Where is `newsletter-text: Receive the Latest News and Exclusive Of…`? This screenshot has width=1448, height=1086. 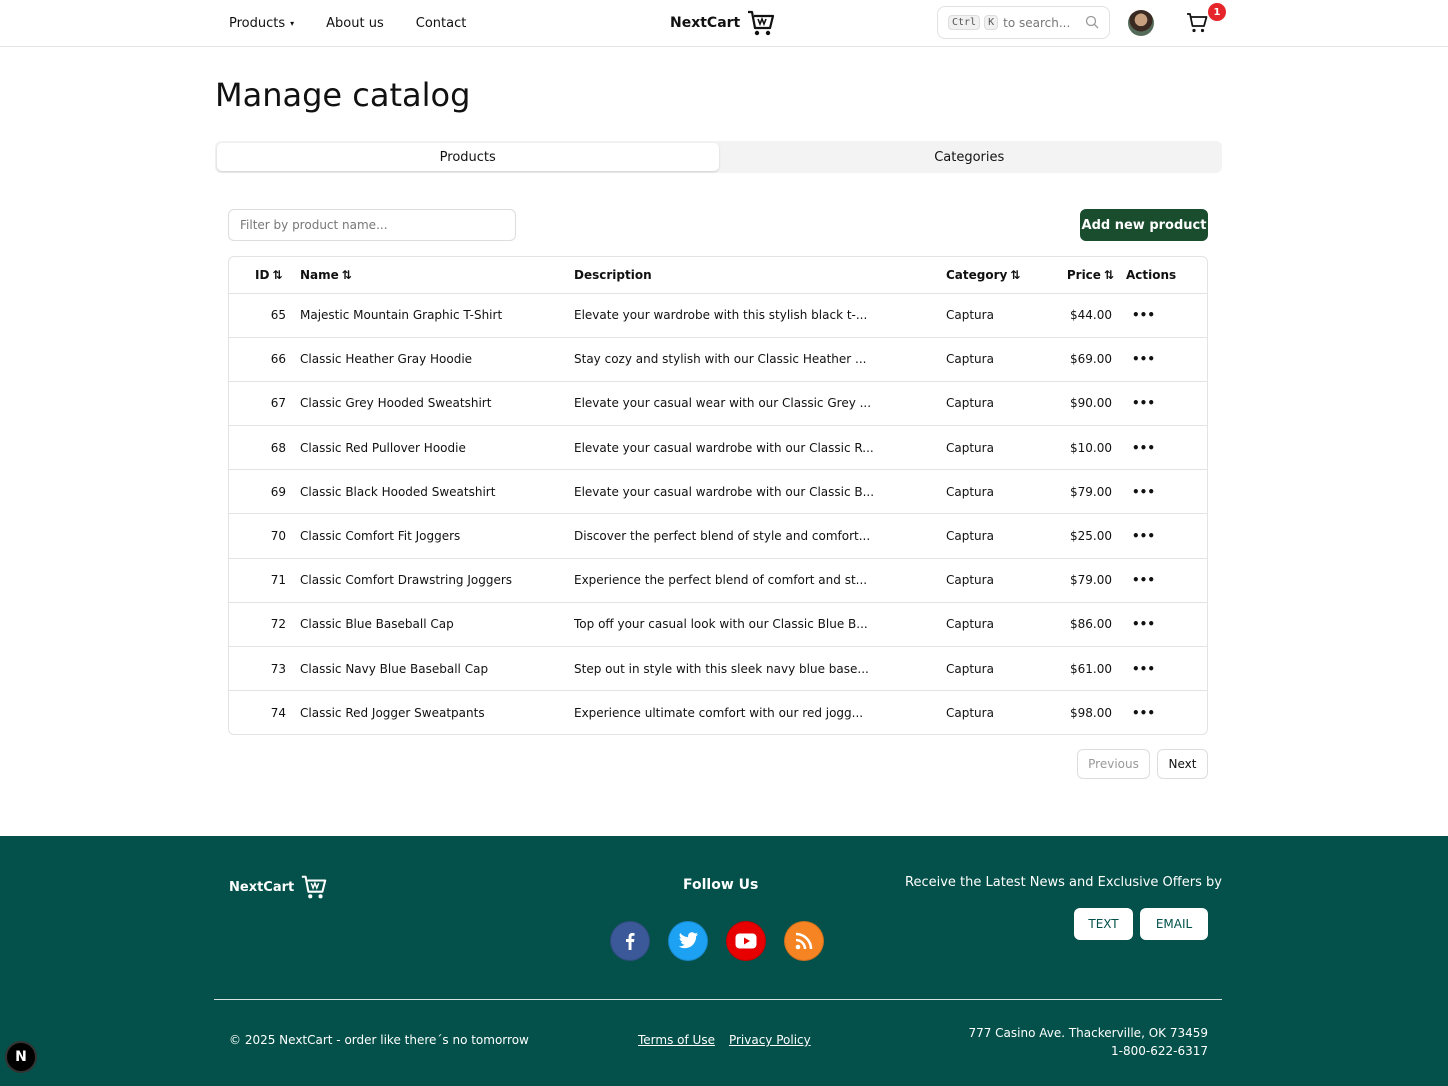 newsletter-text: Receive the Latest News and Exclusive Of… is located at coordinates (1063, 882).